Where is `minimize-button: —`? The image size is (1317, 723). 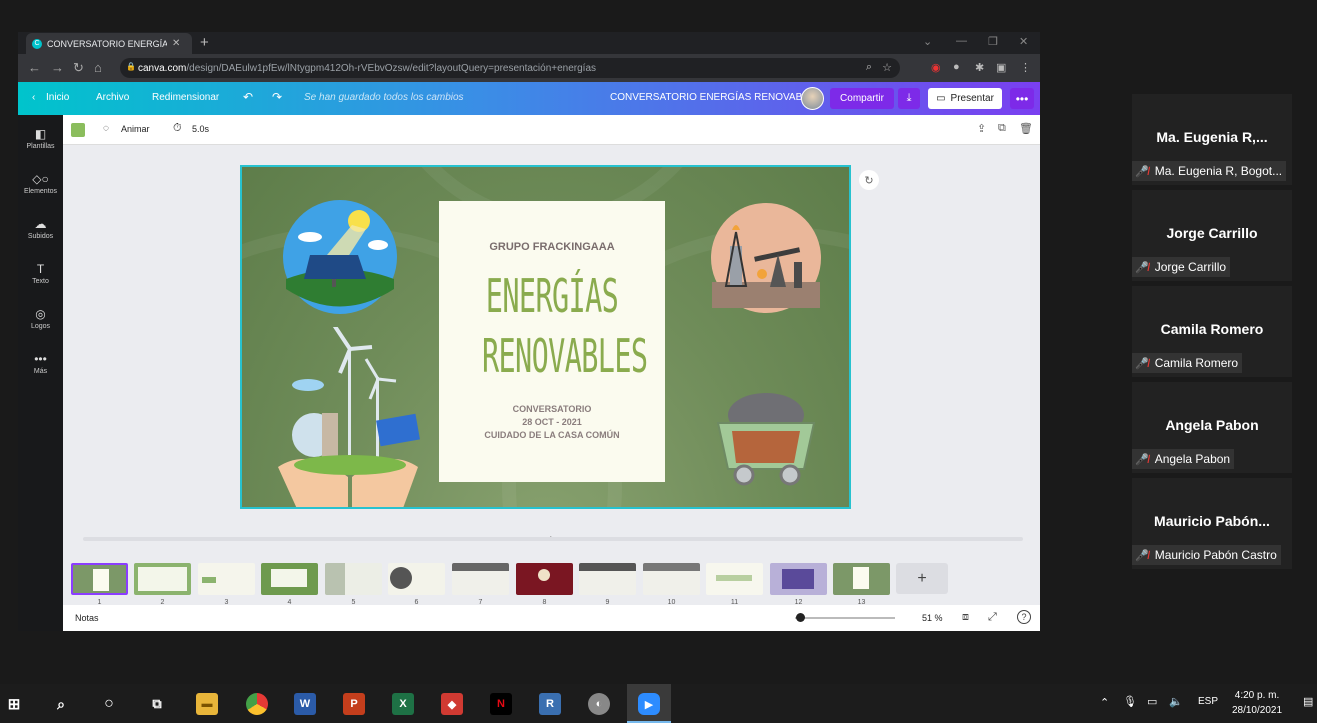
minimize-button: — is located at coordinates (961, 41).